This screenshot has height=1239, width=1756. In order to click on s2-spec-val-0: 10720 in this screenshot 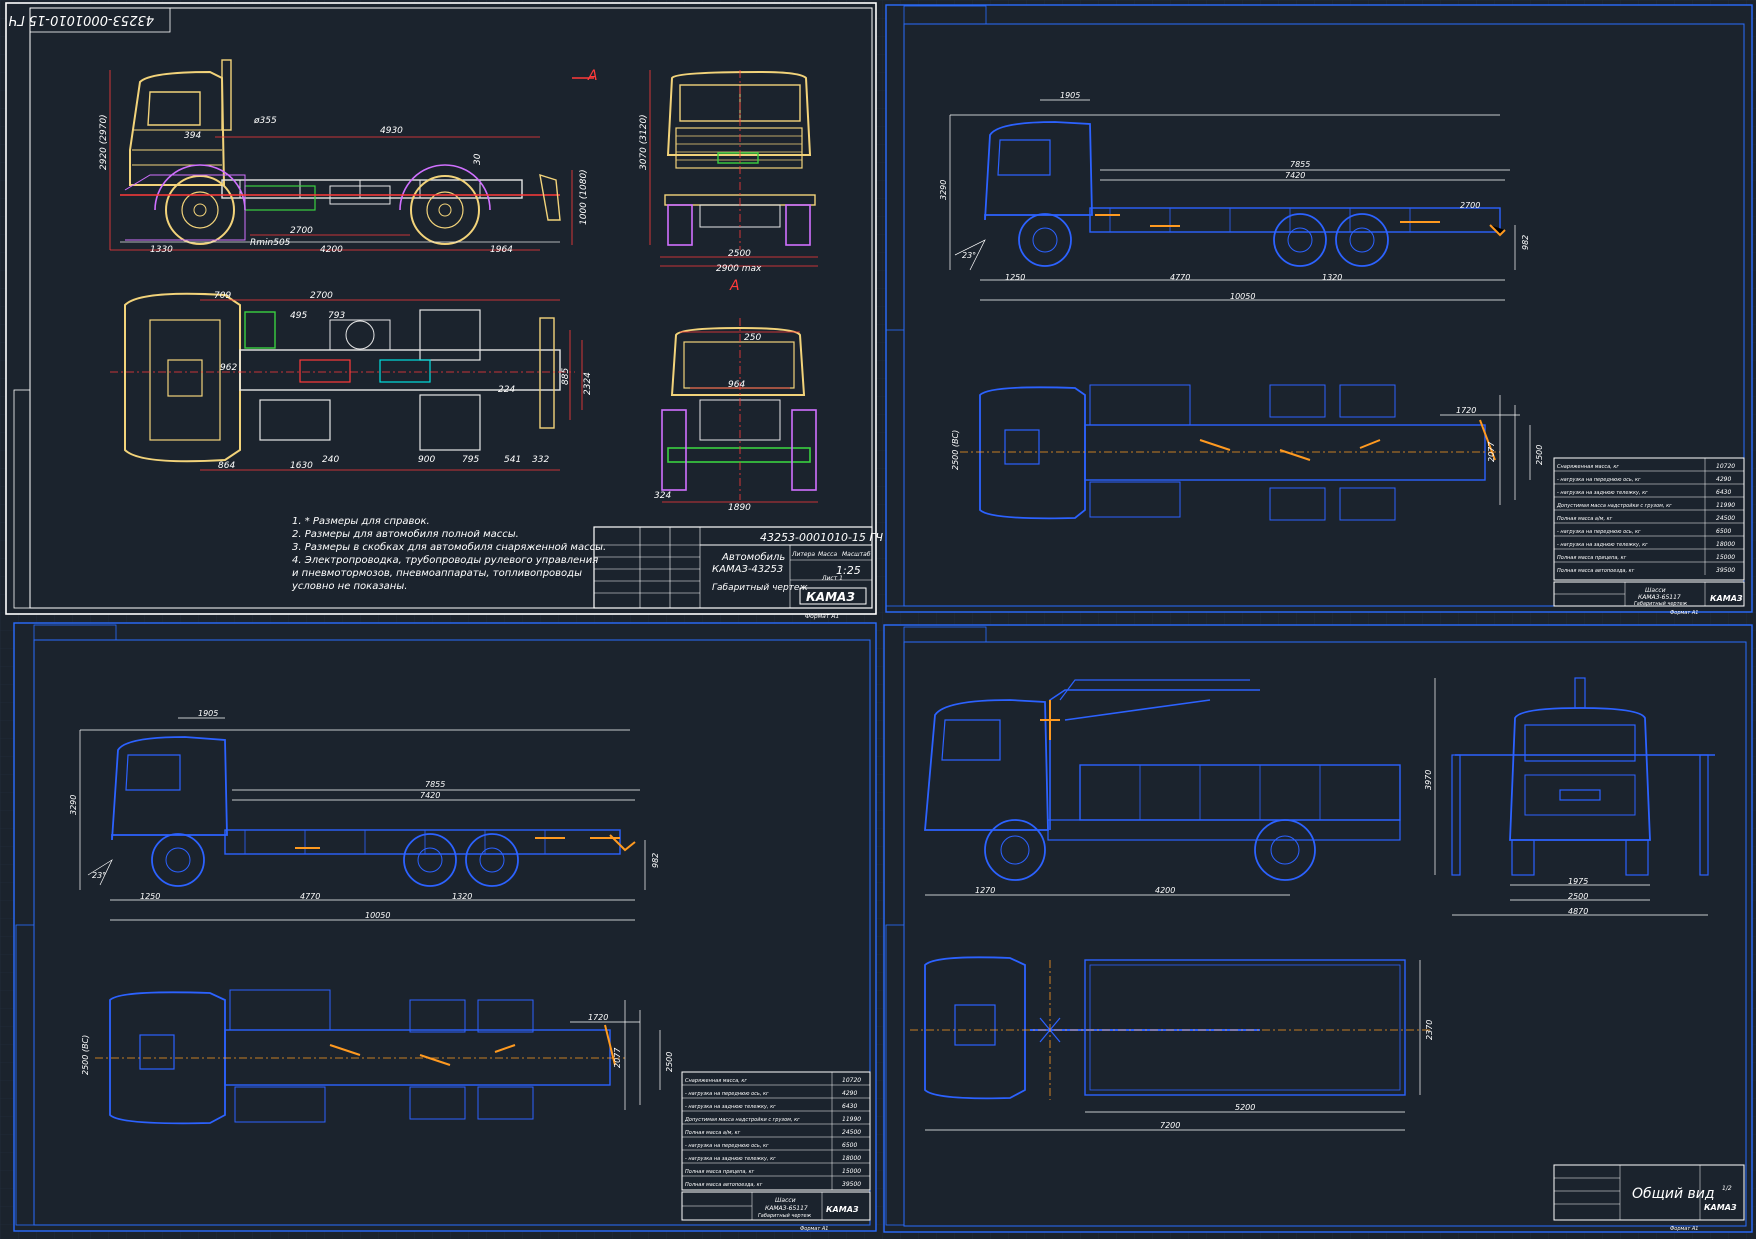, I will do `click(1725, 466)`.